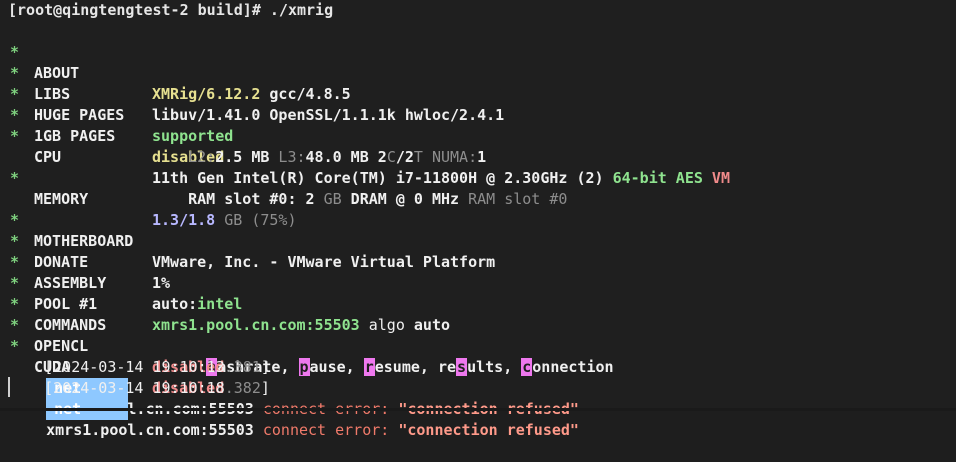 The image size is (956, 462). Describe the element at coordinates (75, 136) in the screenshot. I see `info-key: 1GB PAGES` at that location.